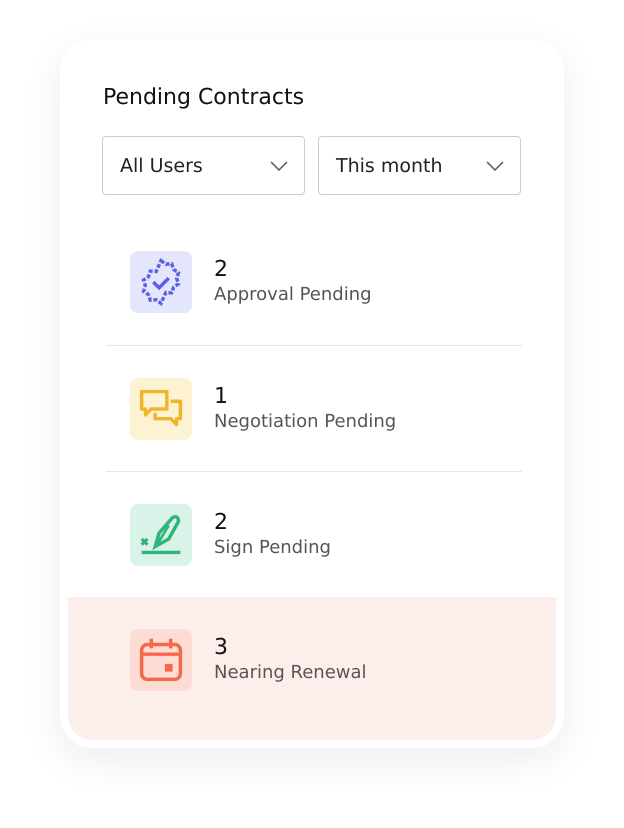 This screenshot has width=624, height=828. I want to click on calendar-icon, so click(161, 660).